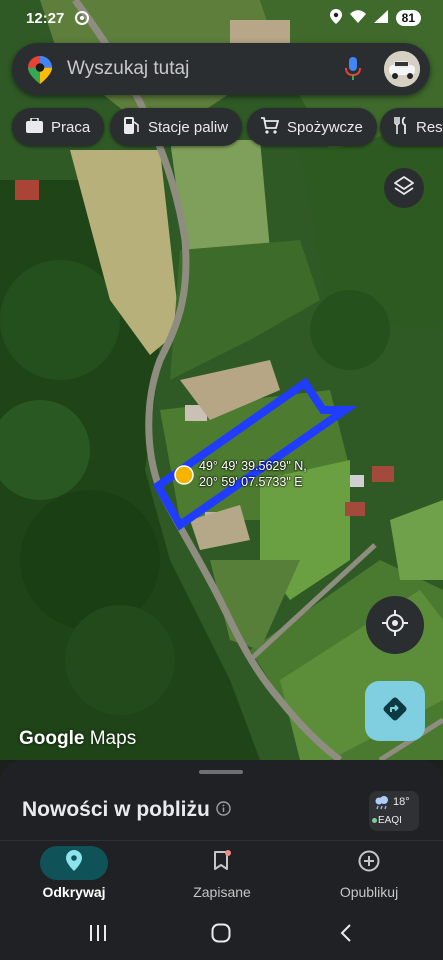 This screenshot has width=443, height=960. What do you see at coordinates (251, 482) in the screenshot?
I see `longitude-text: 20° 59' 07.5733" E` at bounding box center [251, 482].